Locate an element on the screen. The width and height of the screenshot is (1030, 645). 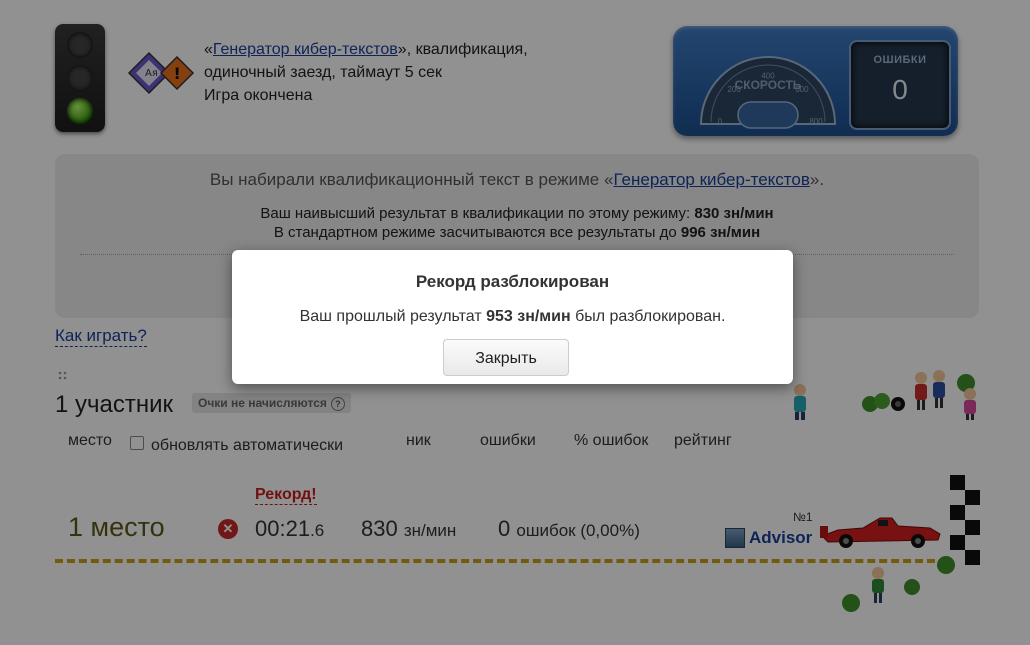
dialog-title: Рекорд разблокирован is located at coordinates (512, 281).